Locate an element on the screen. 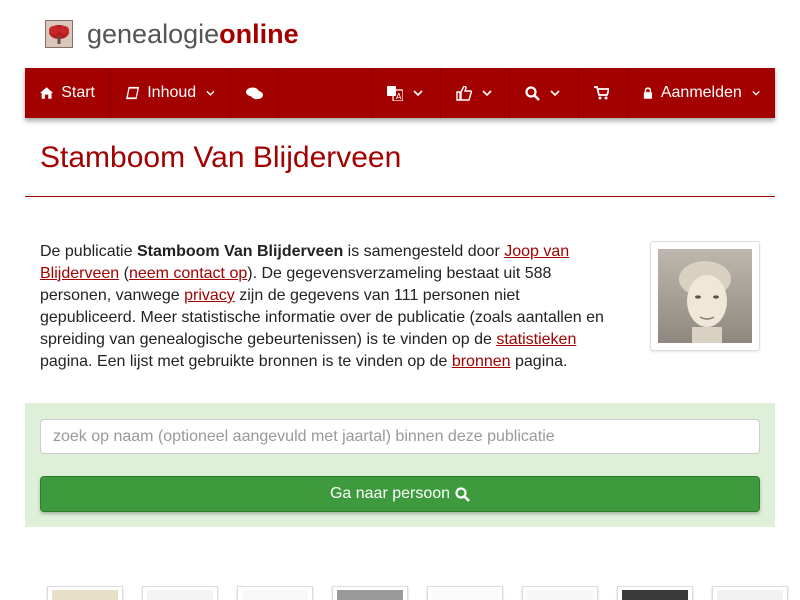 The width and height of the screenshot is (800, 600). privacy-link: privacy is located at coordinates (209, 295).